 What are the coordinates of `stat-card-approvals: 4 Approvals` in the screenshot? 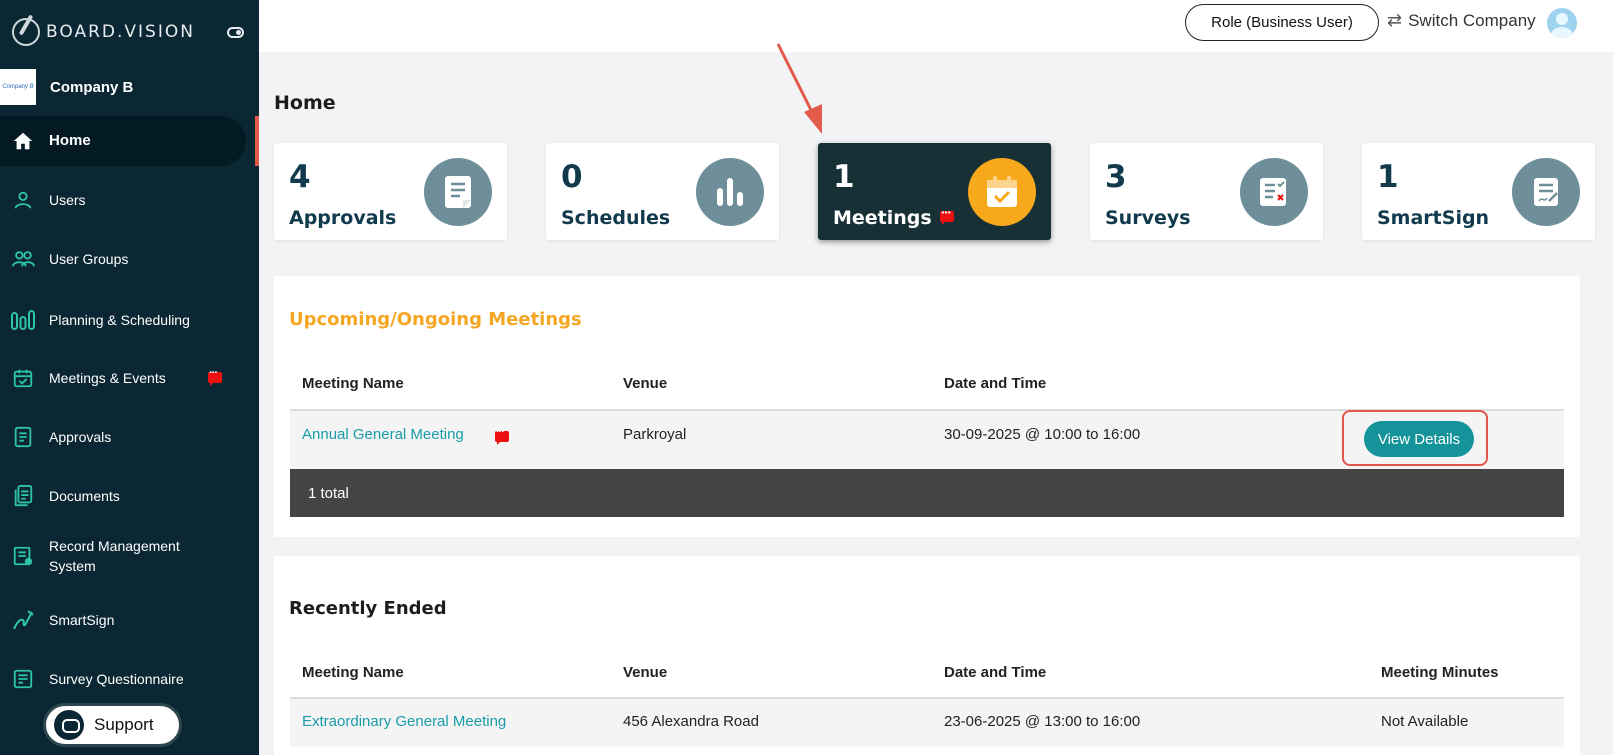 It's located at (390, 191).